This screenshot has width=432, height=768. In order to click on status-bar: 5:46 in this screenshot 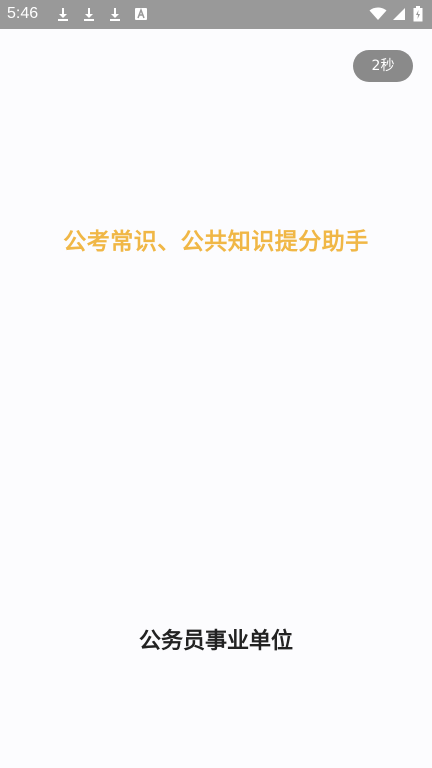, I will do `click(216, 14)`.